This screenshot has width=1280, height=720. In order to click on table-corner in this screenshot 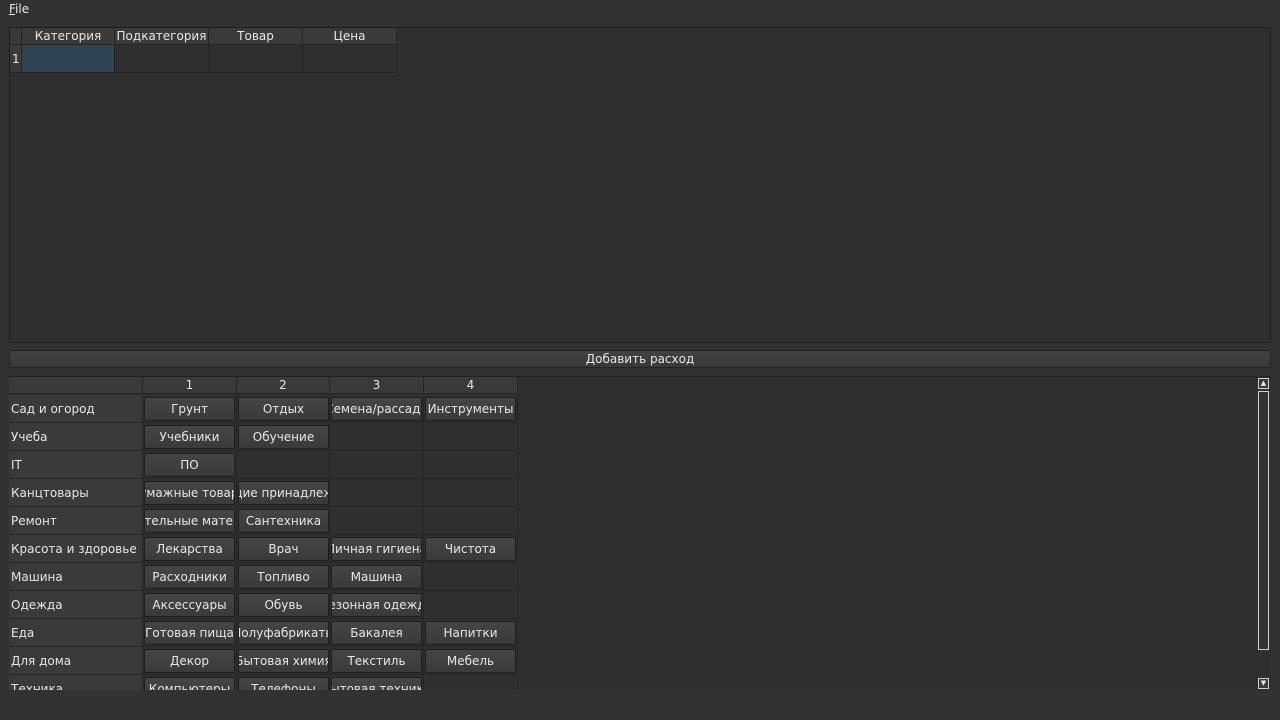, I will do `click(16, 36)`.